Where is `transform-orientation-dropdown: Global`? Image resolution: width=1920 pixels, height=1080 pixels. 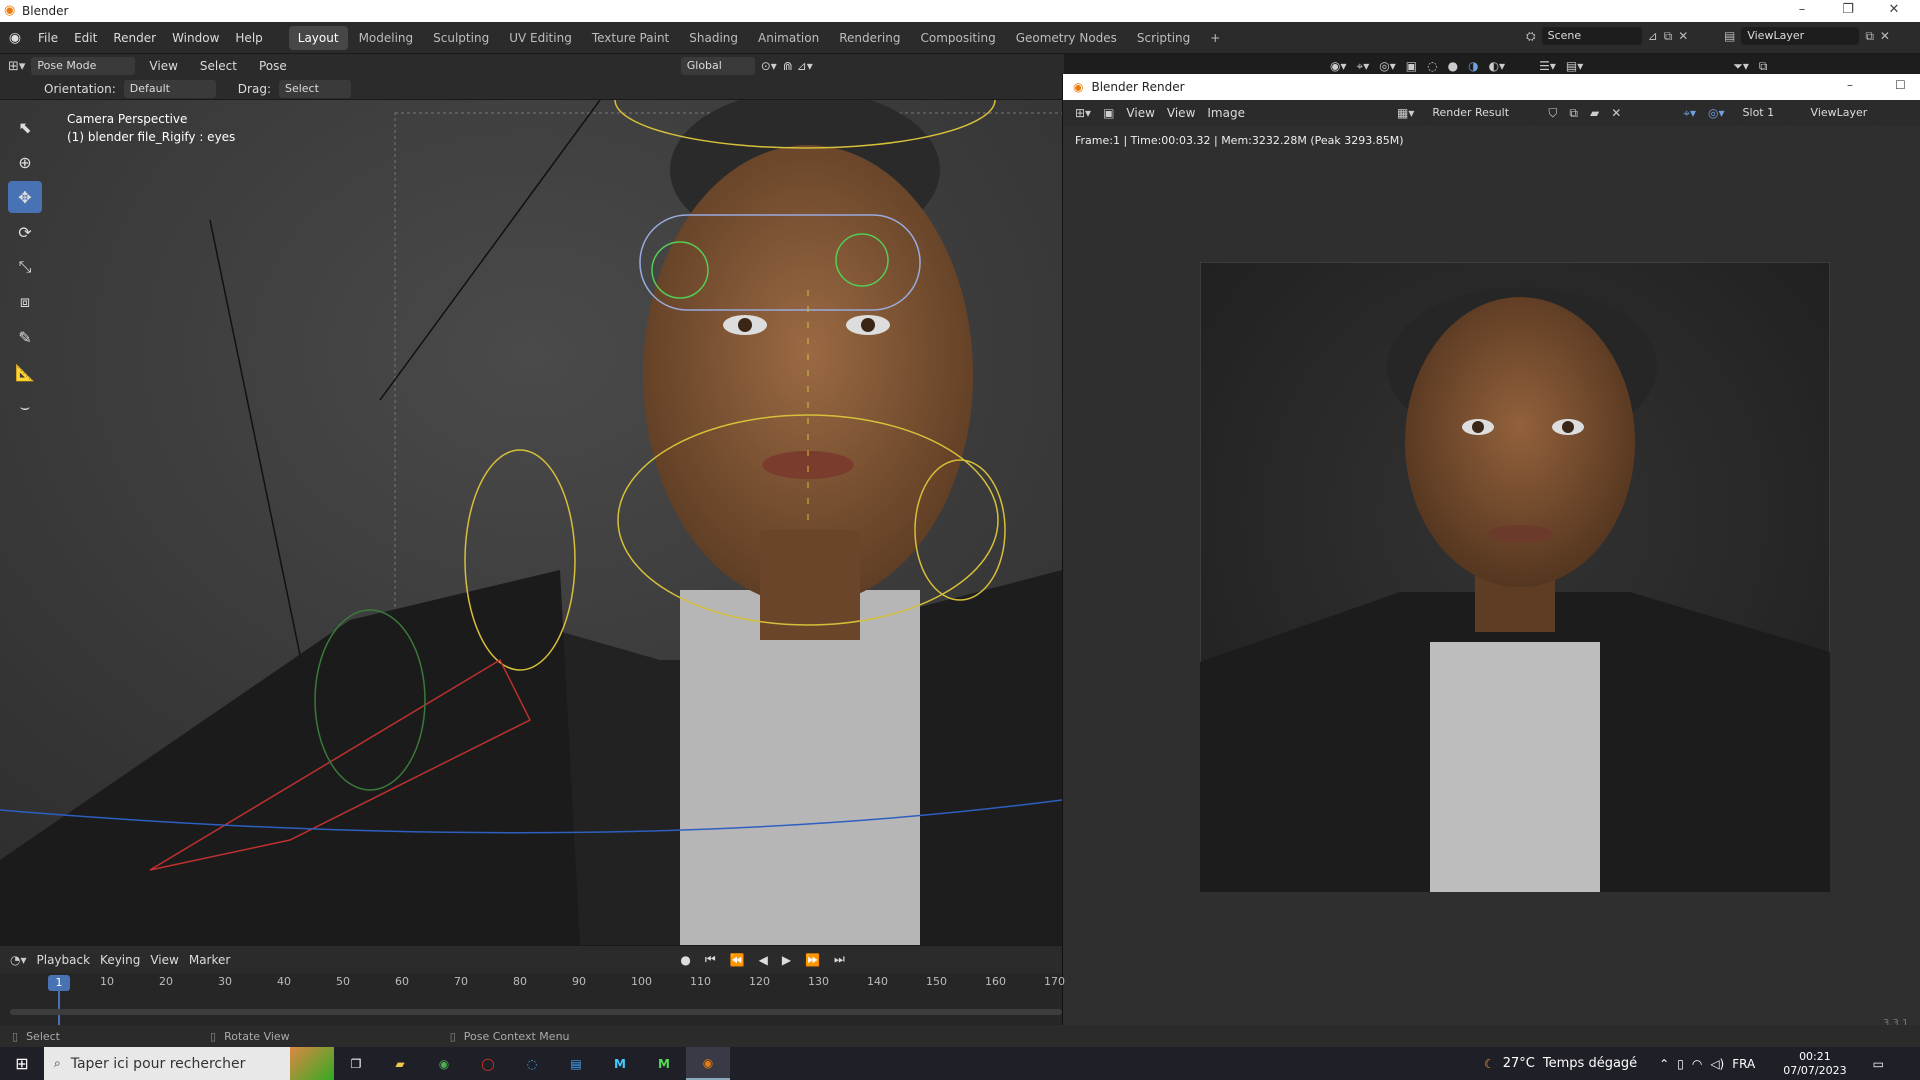
transform-orientation-dropdown: Global is located at coordinates (717, 66).